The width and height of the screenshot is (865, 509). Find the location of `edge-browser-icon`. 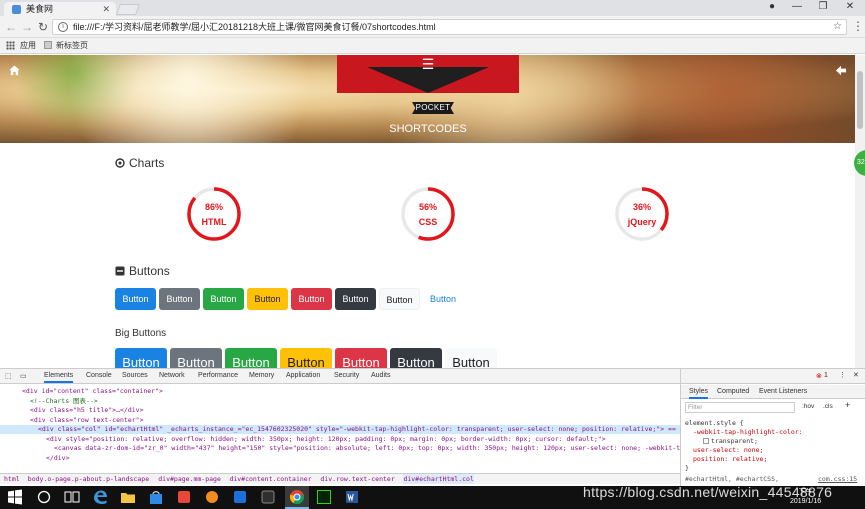

edge-browser-icon is located at coordinates (100, 497).